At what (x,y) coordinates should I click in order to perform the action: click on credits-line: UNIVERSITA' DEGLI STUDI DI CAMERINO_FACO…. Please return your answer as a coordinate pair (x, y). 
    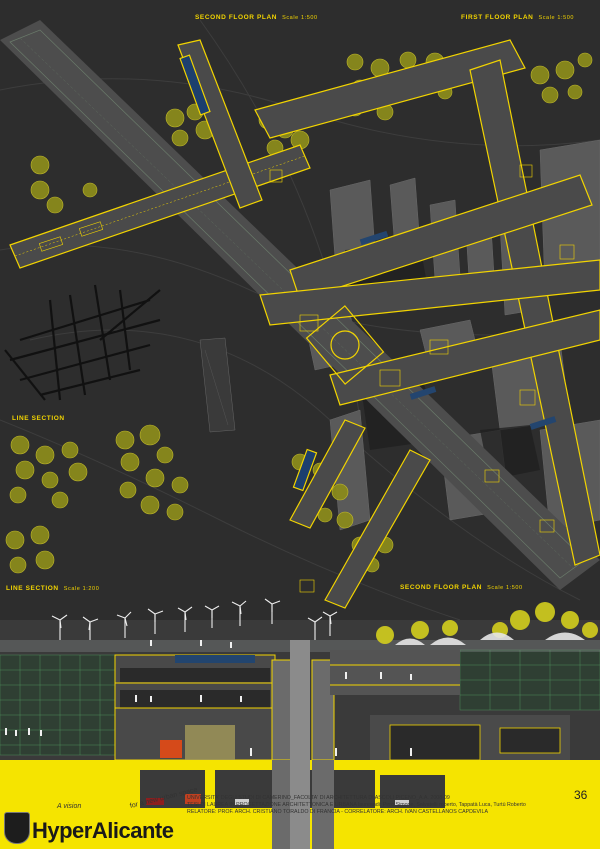
    Looking at the image, I should click on (318, 798).